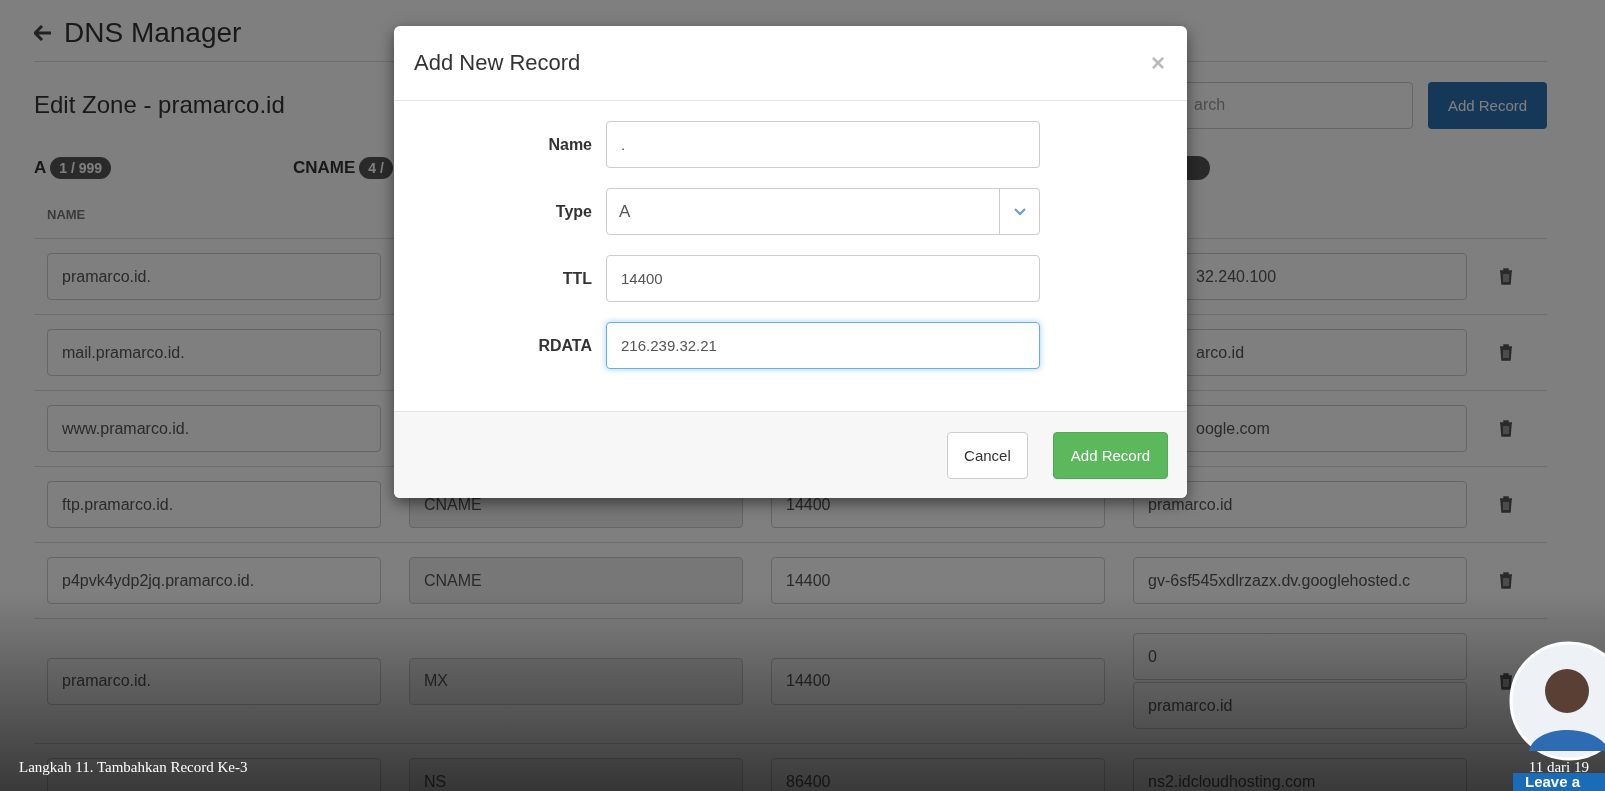 Image resolution: width=1605 pixels, height=791 pixels. I want to click on column-header: NAME, so click(66, 214).